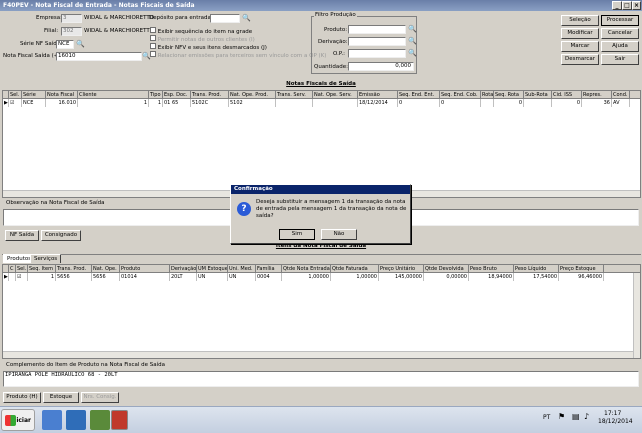 The height and width of the screenshot is (433, 642). What do you see at coordinates (212, 268) in the screenshot?
I see `col-header: UM Estoque` at bounding box center [212, 268].